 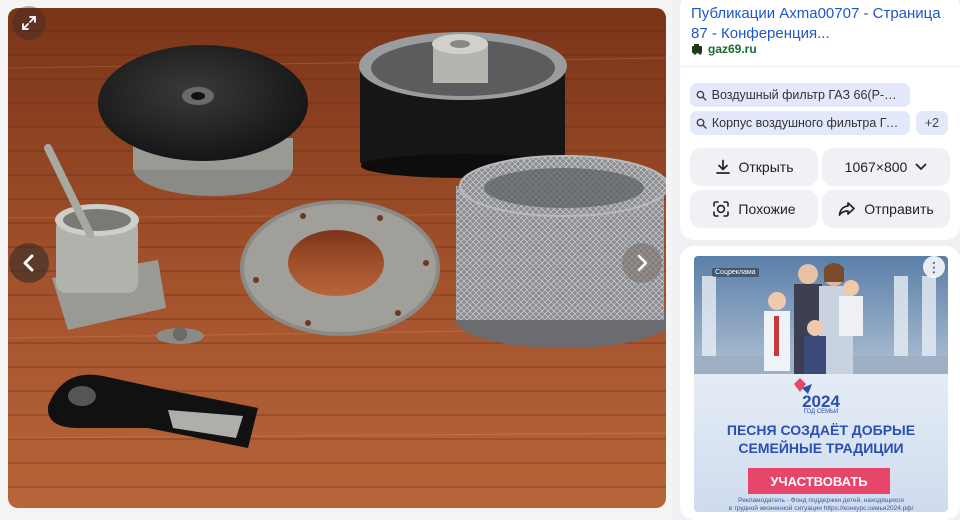 What do you see at coordinates (899, 209) in the screenshot?
I see `share-button-label: Отправить` at bounding box center [899, 209].